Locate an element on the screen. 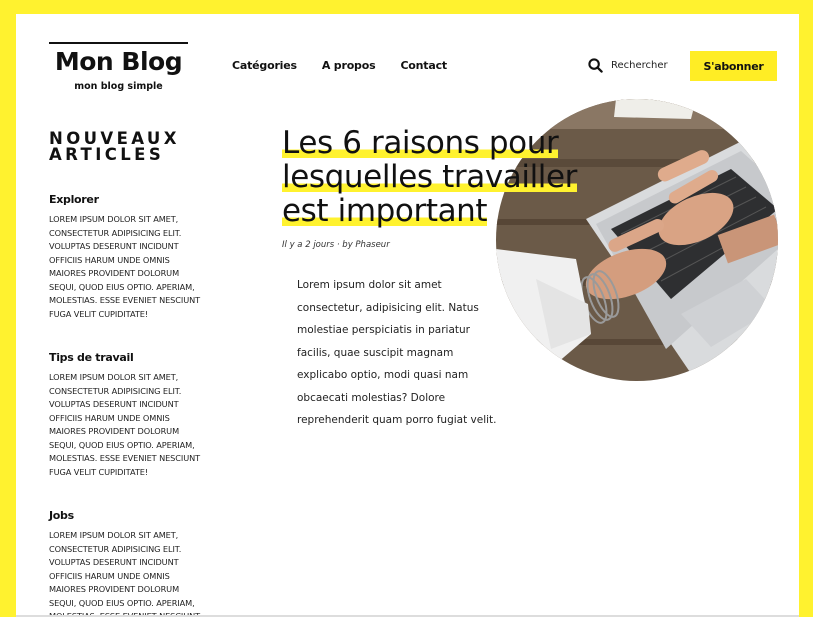 Image resolution: width=813 pixels, height=617 pixels. sidebar-article-title: Jobs is located at coordinates (129, 515).